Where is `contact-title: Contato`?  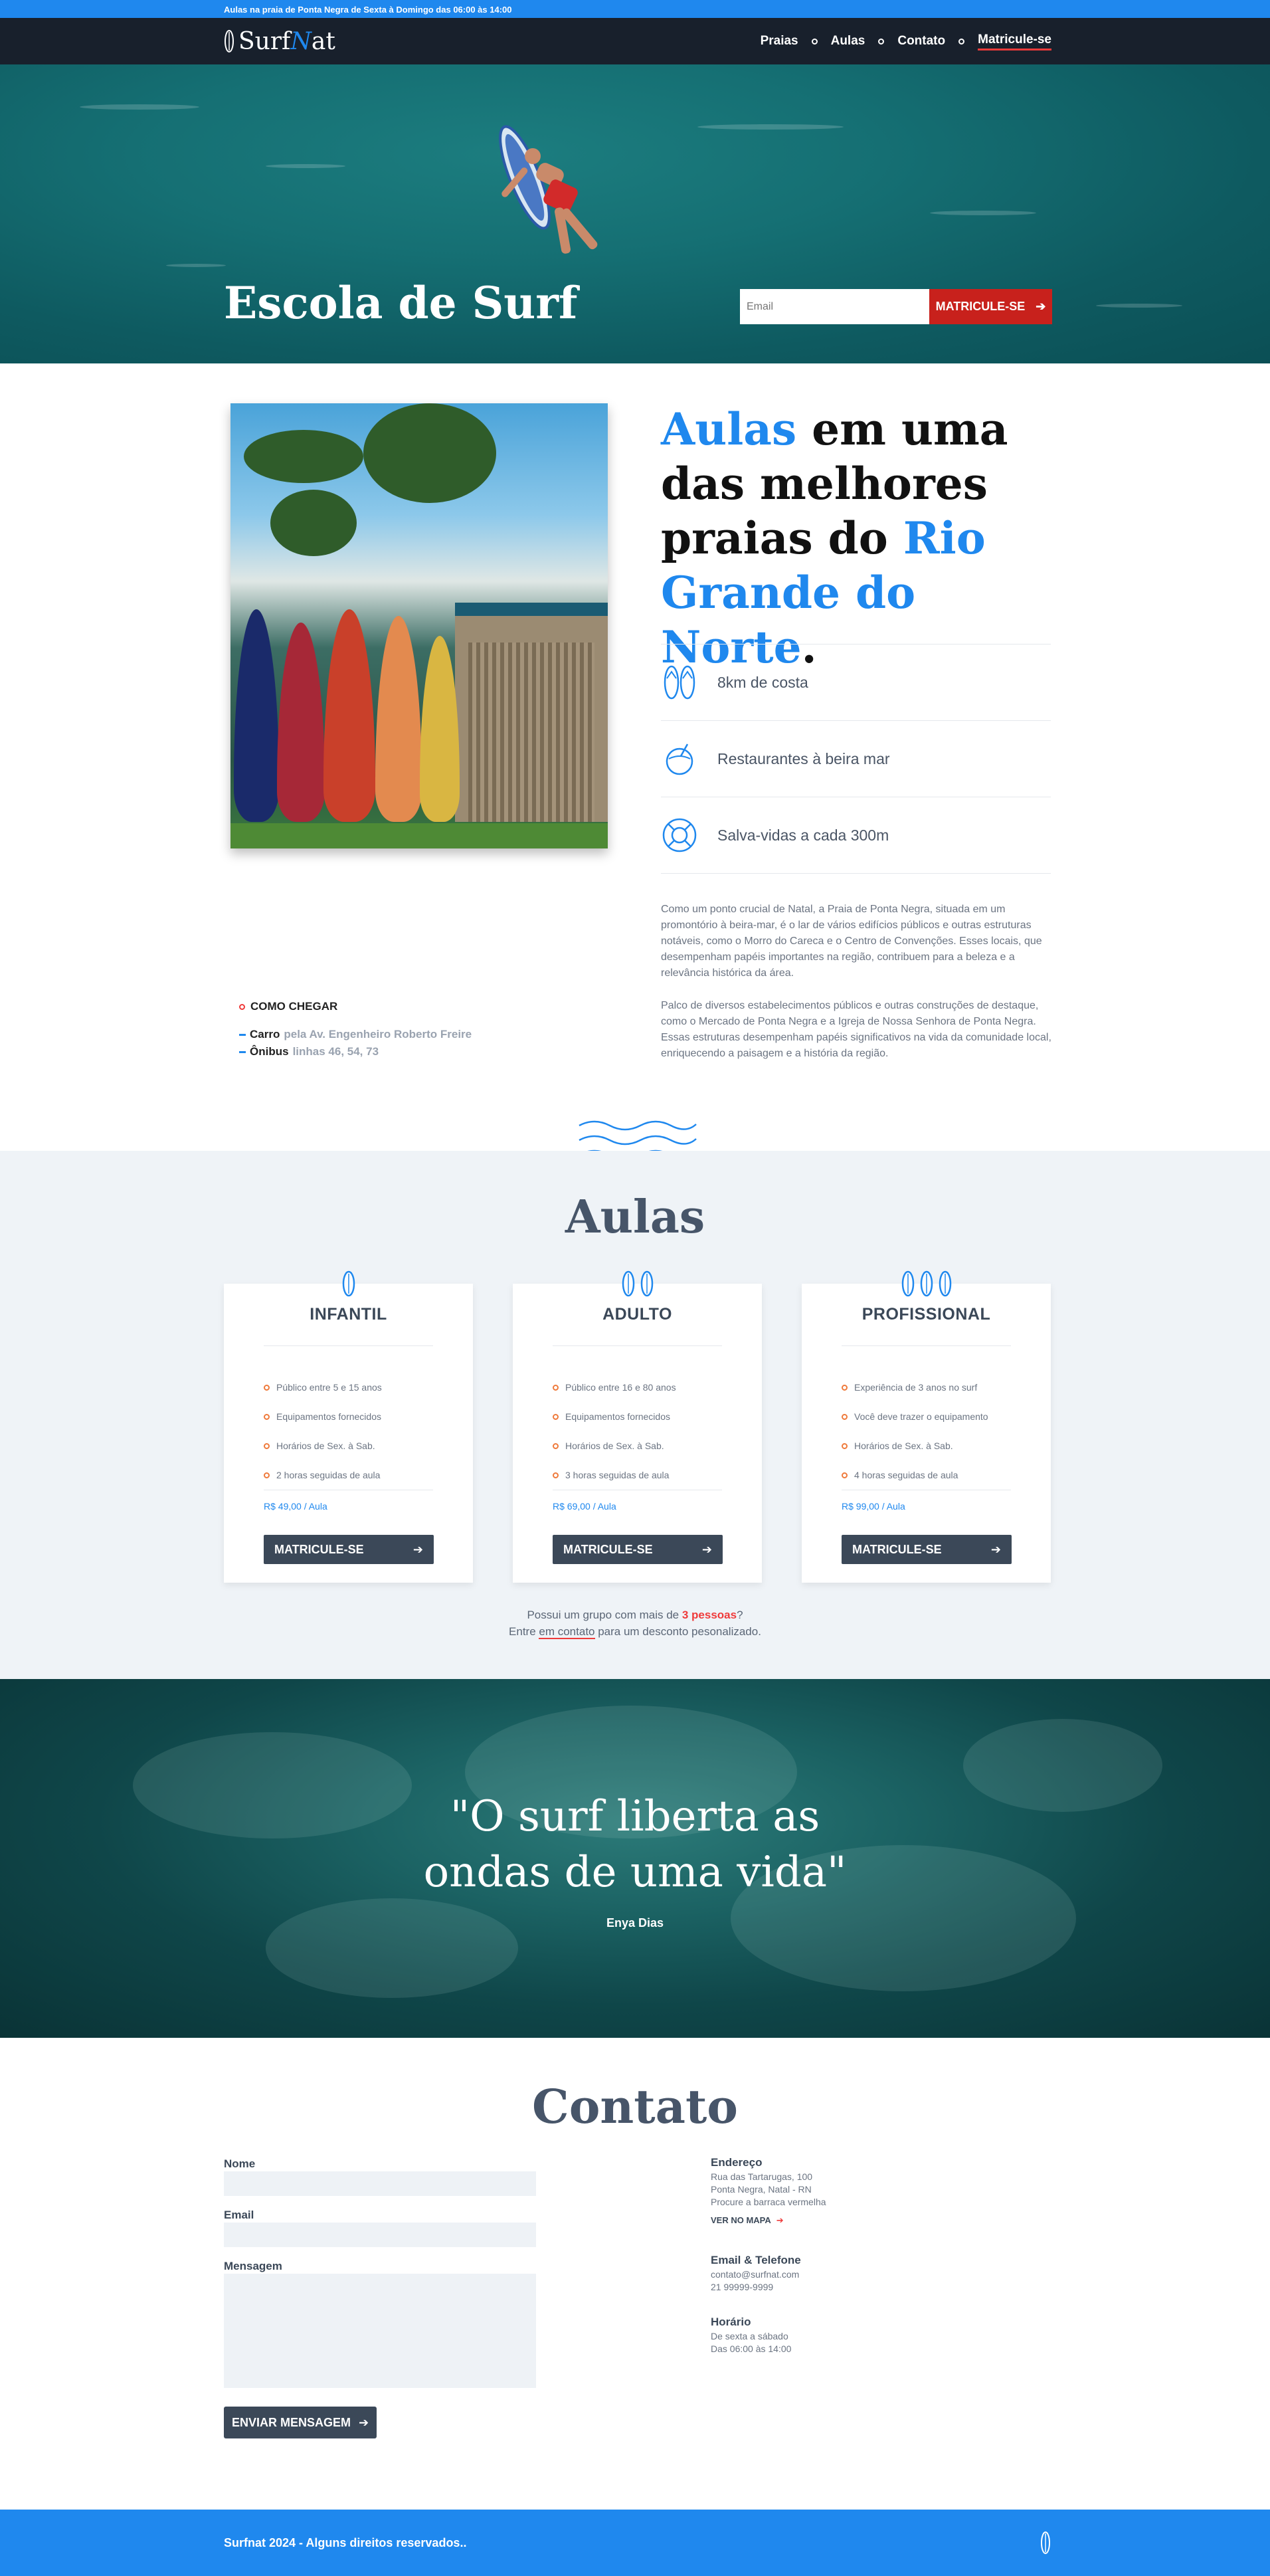
contact-title: Contato is located at coordinates (634, 2107).